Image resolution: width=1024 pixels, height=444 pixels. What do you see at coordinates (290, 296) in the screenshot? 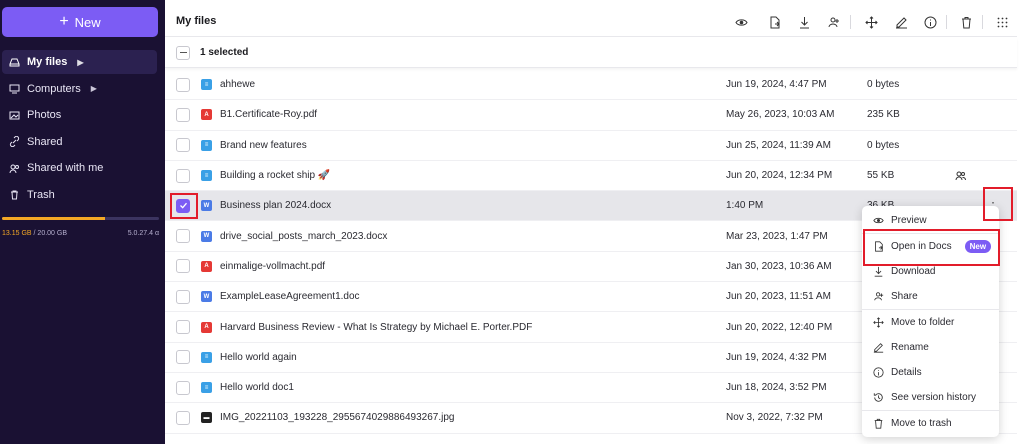
I see `file-name: ExampleLeaseAgreement1.doc` at bounding box center [290, 296].